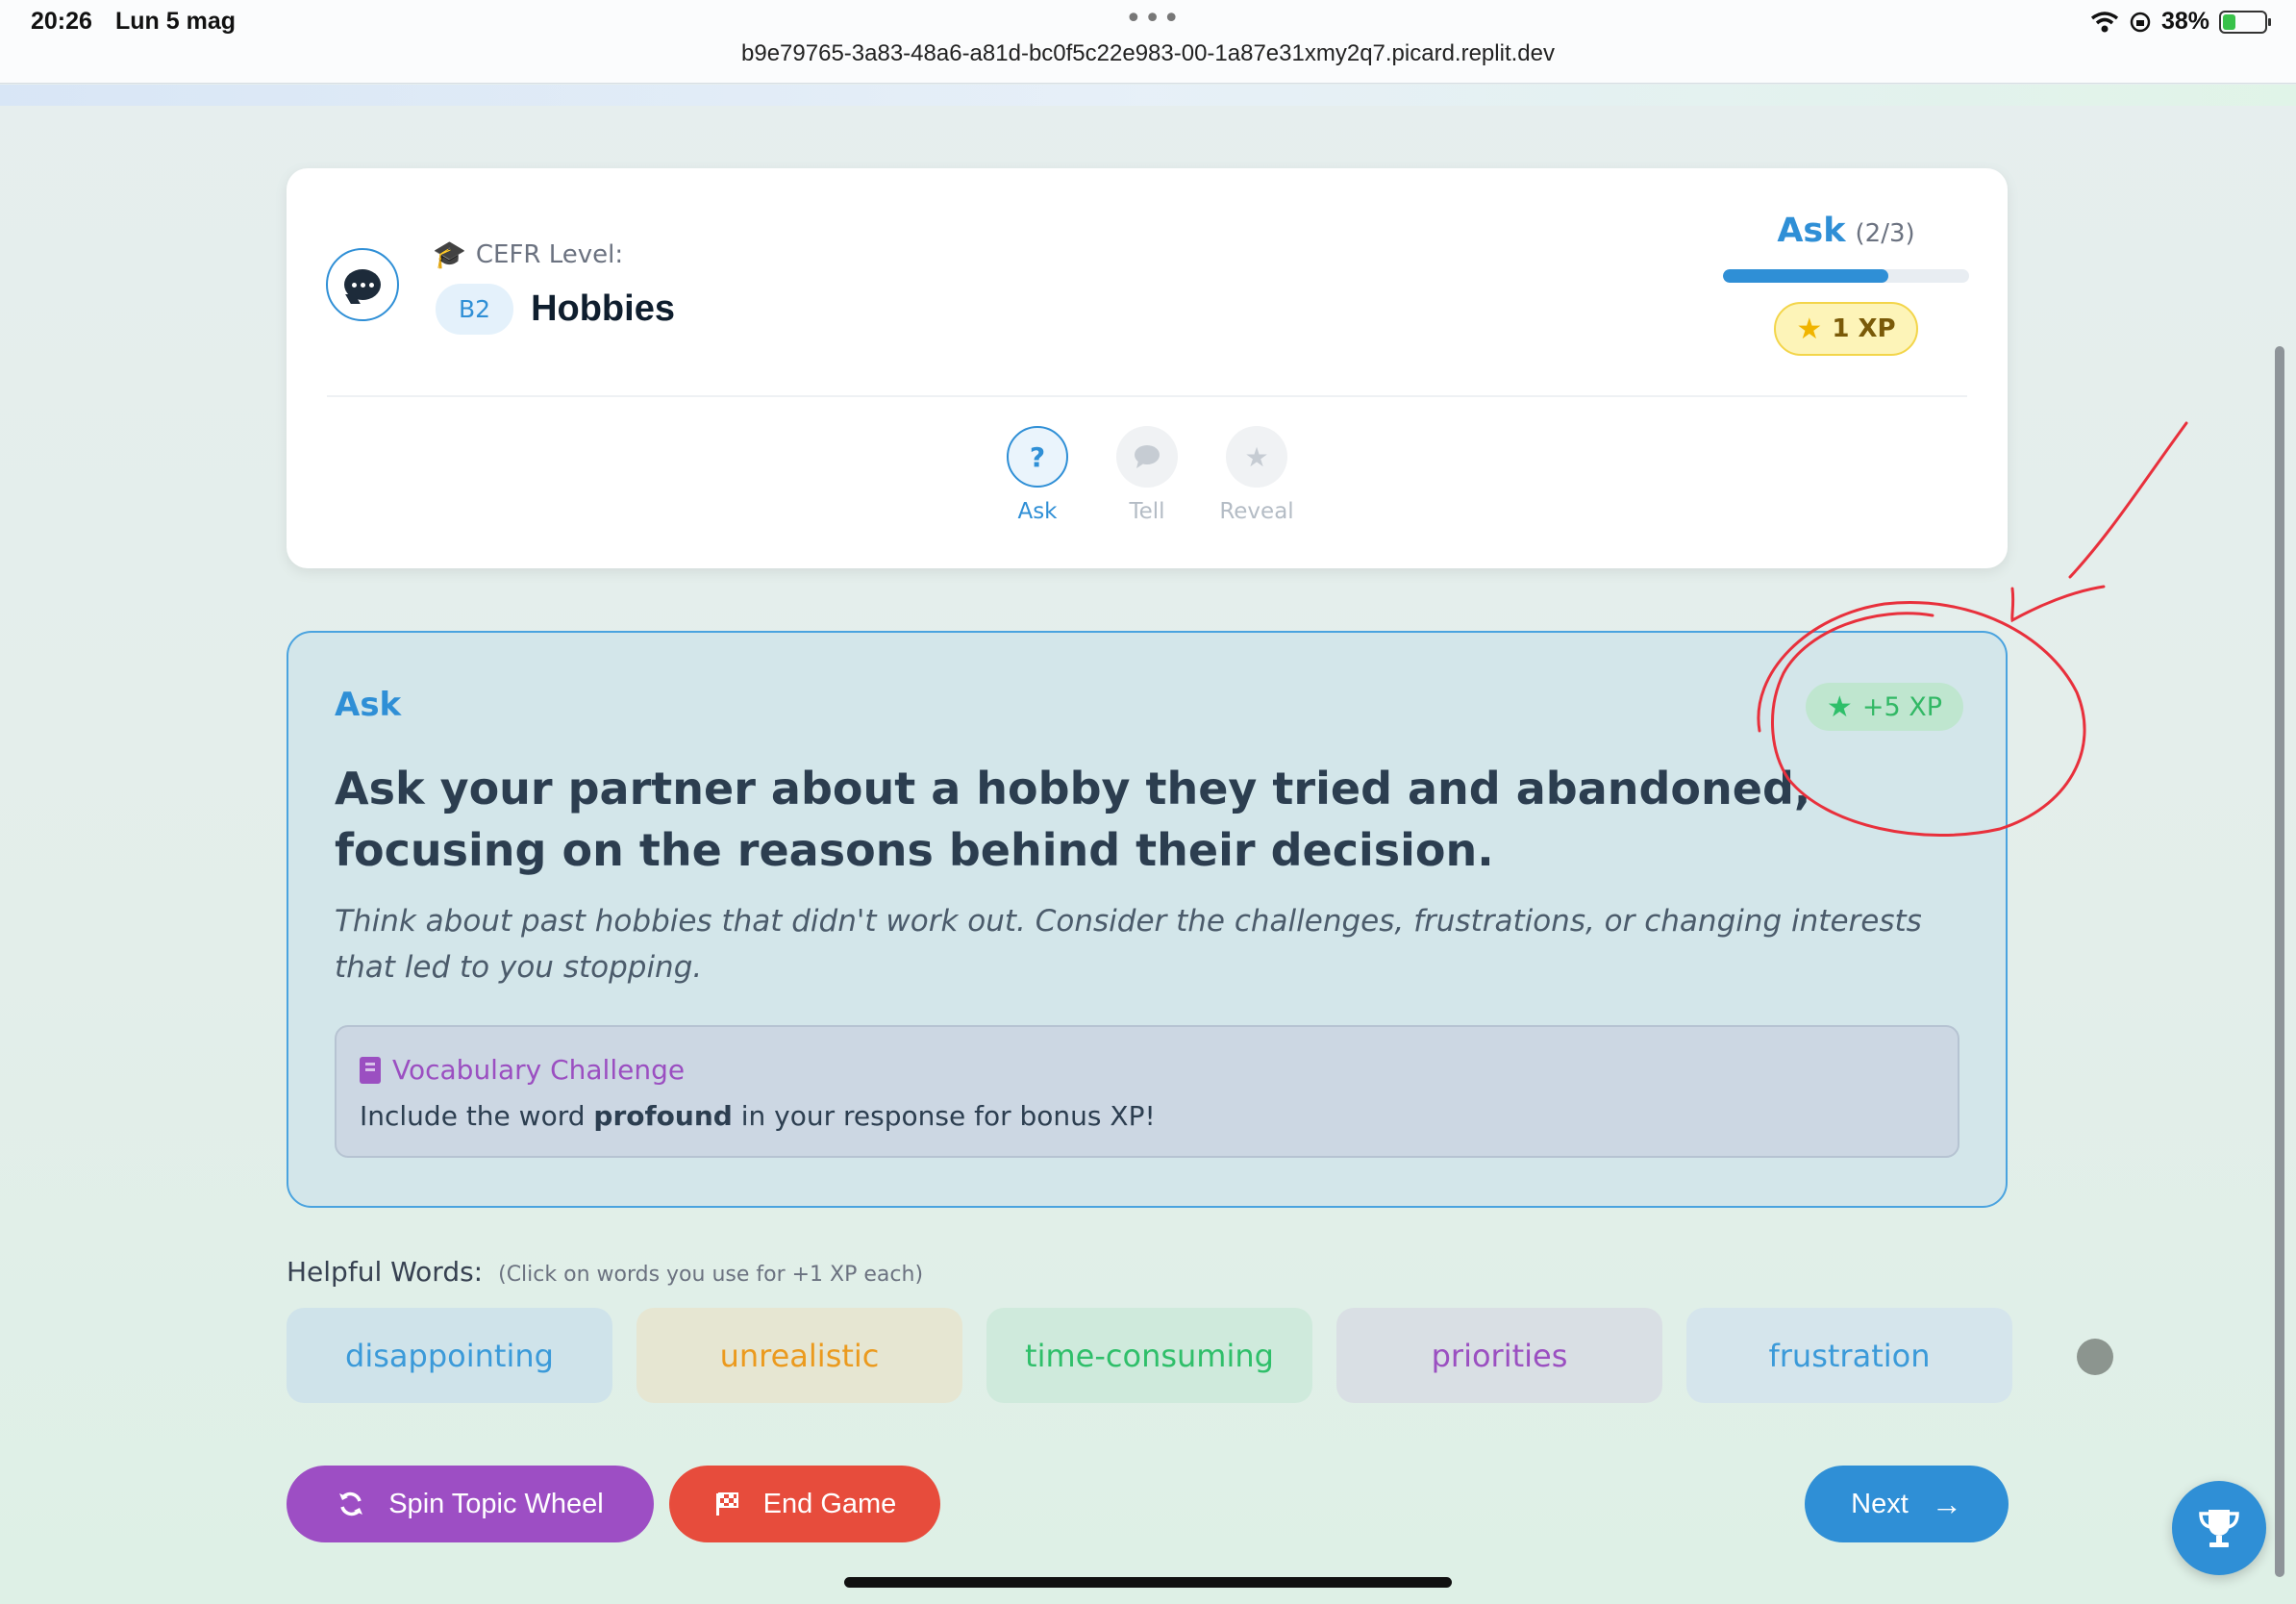  I want to click on xp-bonus-badge: ★ +5 XP, so click(1884, 707).